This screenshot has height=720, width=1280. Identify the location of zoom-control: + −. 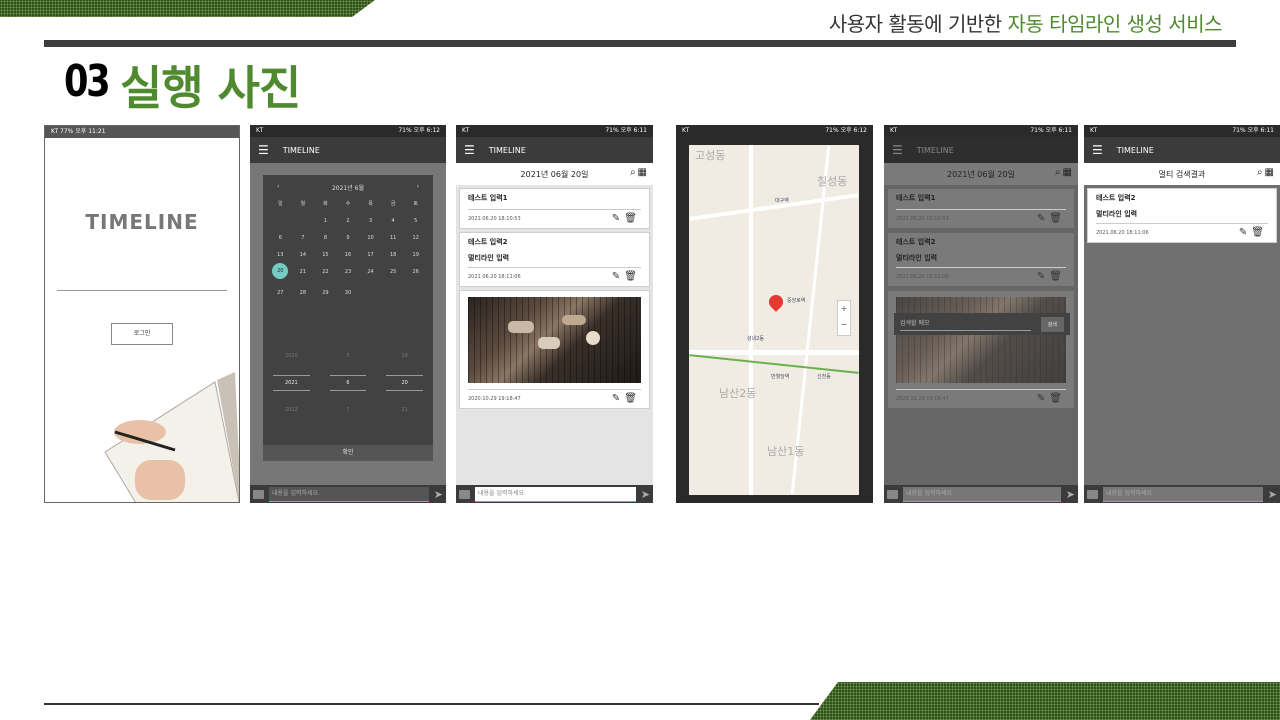
(844, 318).